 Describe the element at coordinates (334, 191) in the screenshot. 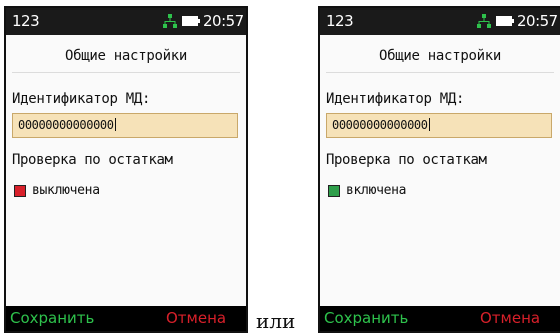

I see `toggle-on-indicator` at that location.